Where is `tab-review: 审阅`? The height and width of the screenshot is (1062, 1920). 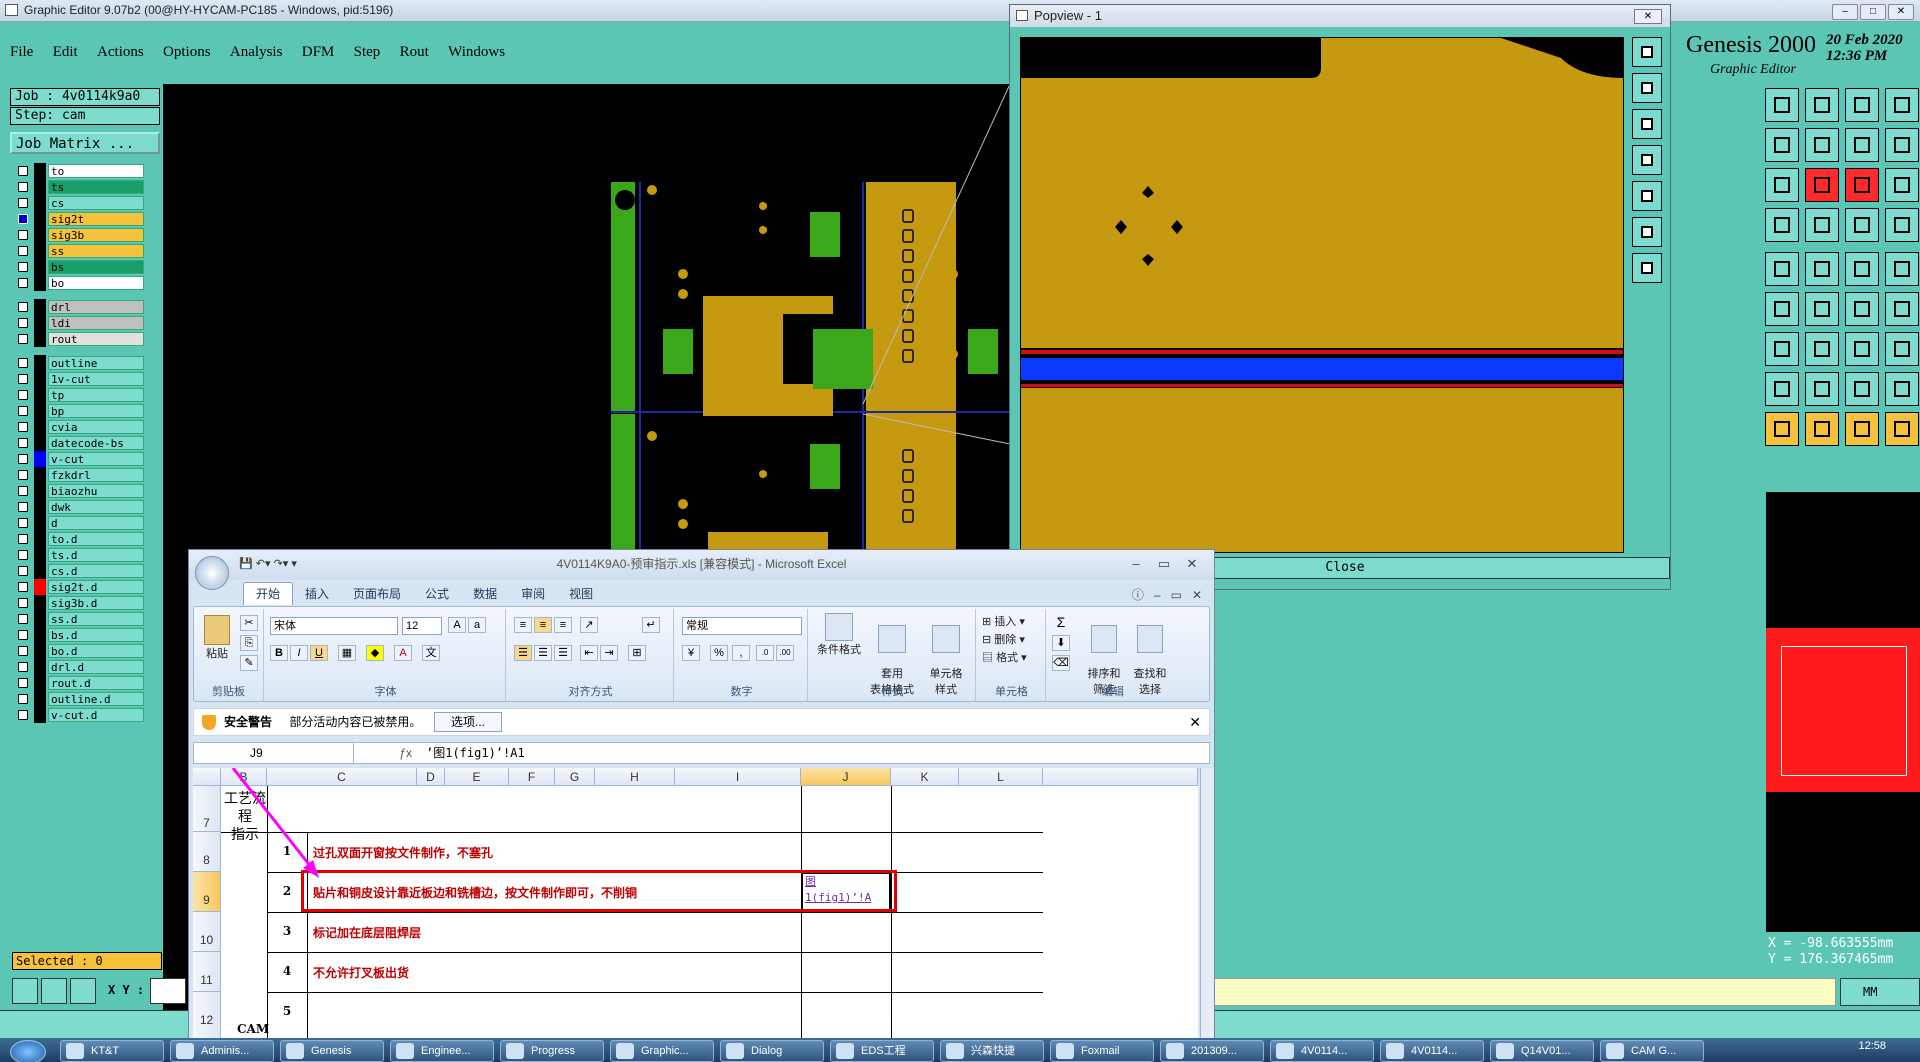
tab-review: 审阅 is located at coordinates (533, 594).